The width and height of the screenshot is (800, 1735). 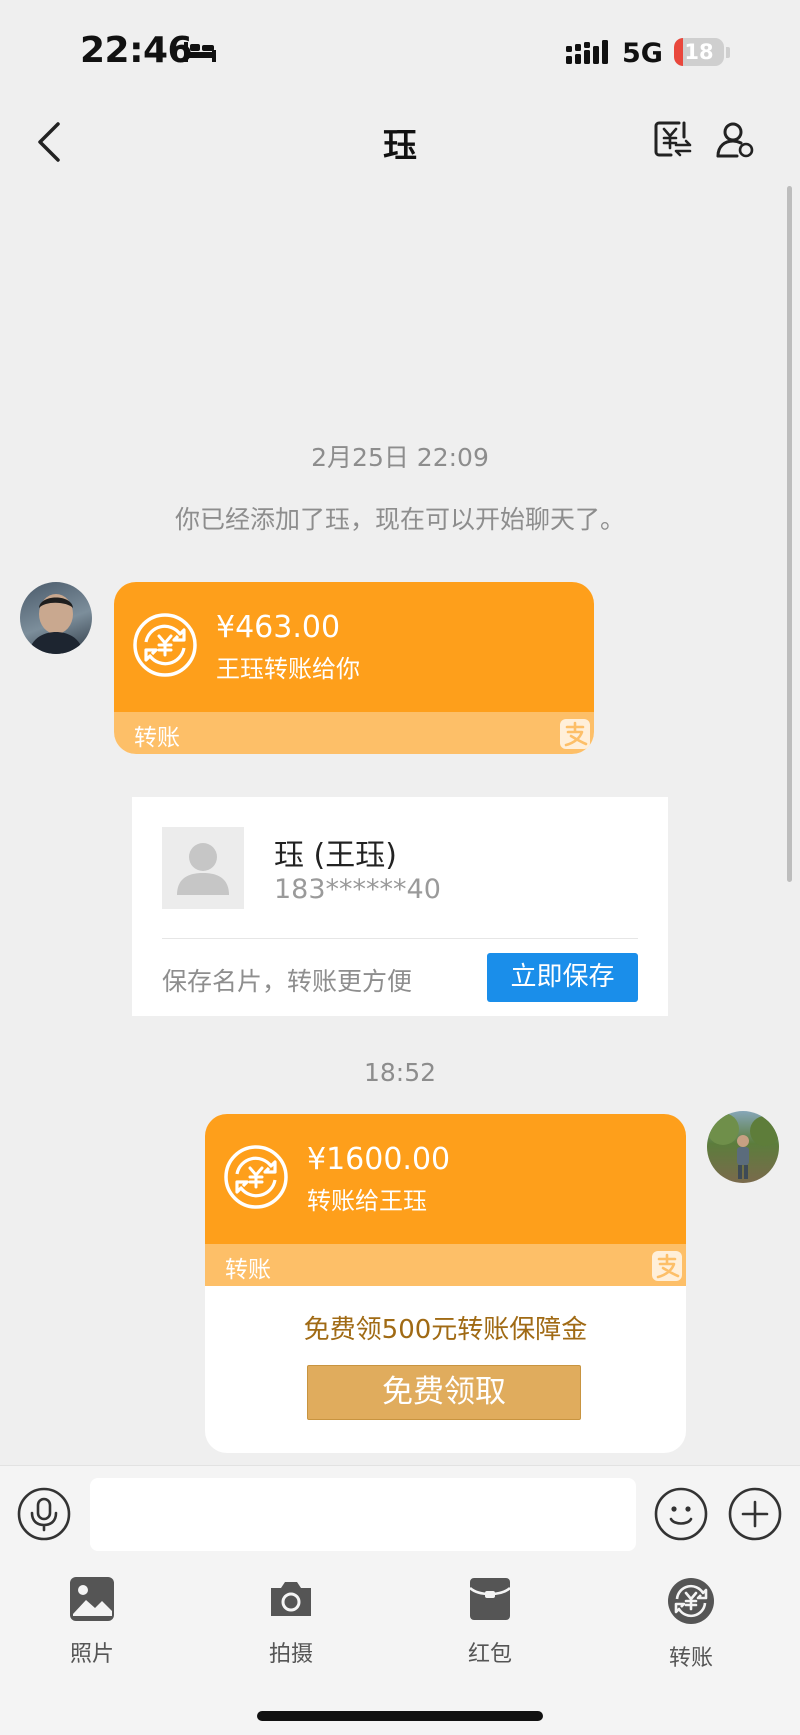 I want to click on toolbar-label: 红包, so click(x=489, y=1654).